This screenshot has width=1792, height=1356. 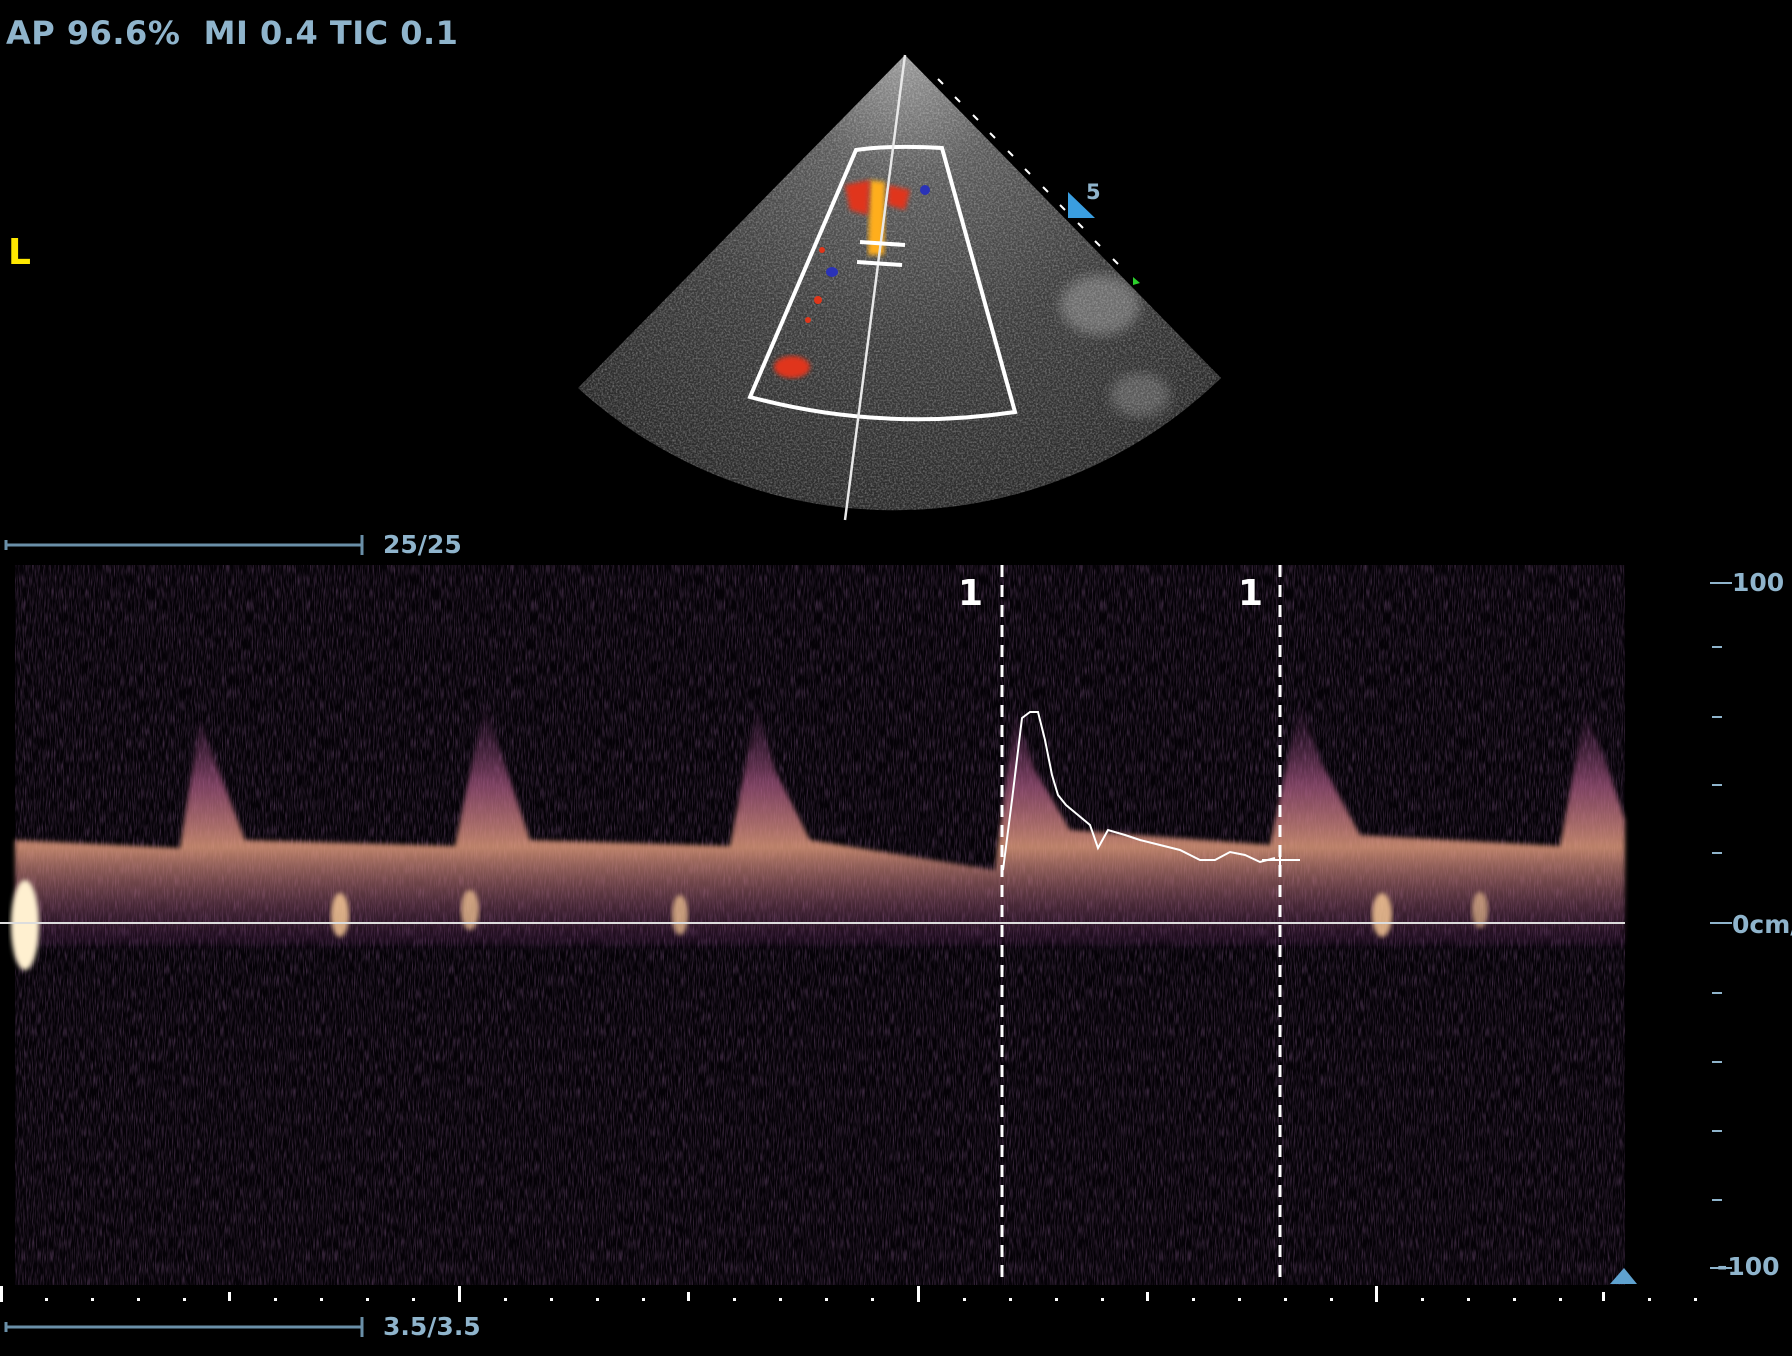 What do you see at coordinates (422, 544) in the screenshot?
I see `scale-label-top: 25/25` at bounding box center [422, 544].